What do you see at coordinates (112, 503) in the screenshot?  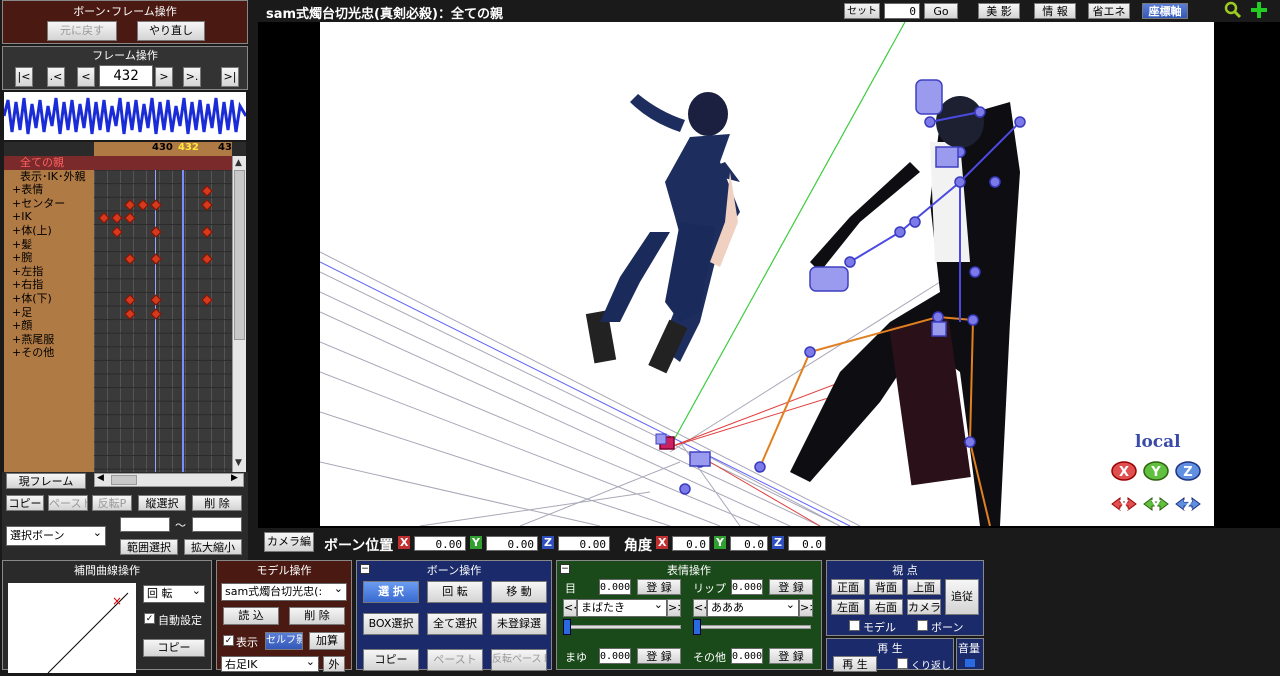 I see `reverse-paste-button: 反転P` at bounding box center [112, 503].